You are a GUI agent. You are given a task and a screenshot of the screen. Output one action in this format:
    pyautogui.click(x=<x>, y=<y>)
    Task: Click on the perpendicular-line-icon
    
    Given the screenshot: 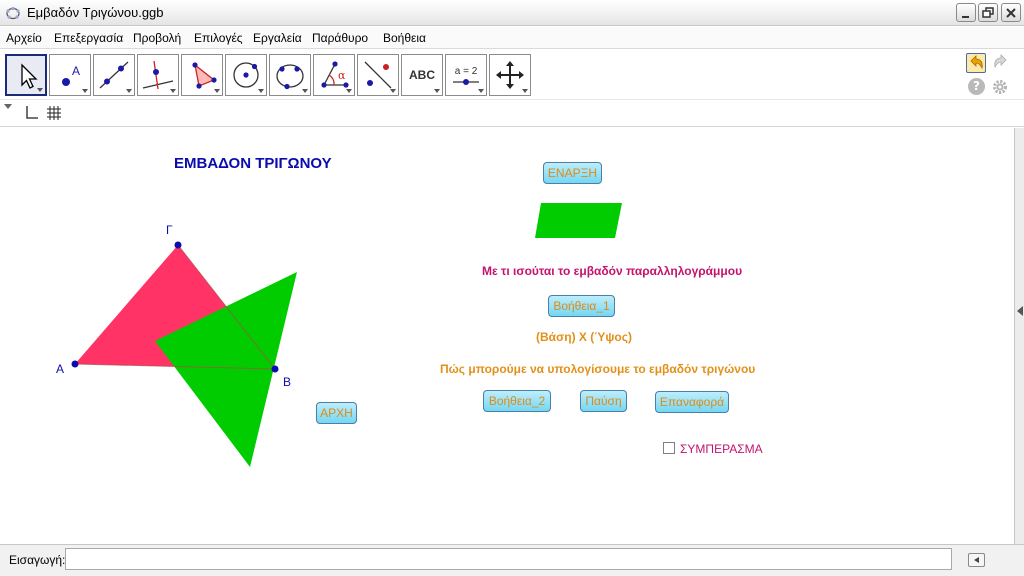 What is the action you would take?
    pyautogui.click(x=158, y=75)
    